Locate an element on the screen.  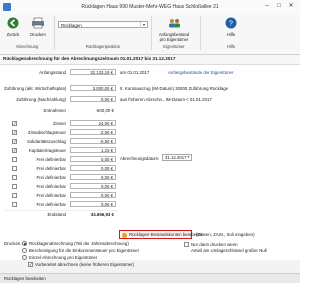
edit-reserve-accounts-button: Rücklagen-Bestandskonten bearbeiten is located at coordinates (161, 234).